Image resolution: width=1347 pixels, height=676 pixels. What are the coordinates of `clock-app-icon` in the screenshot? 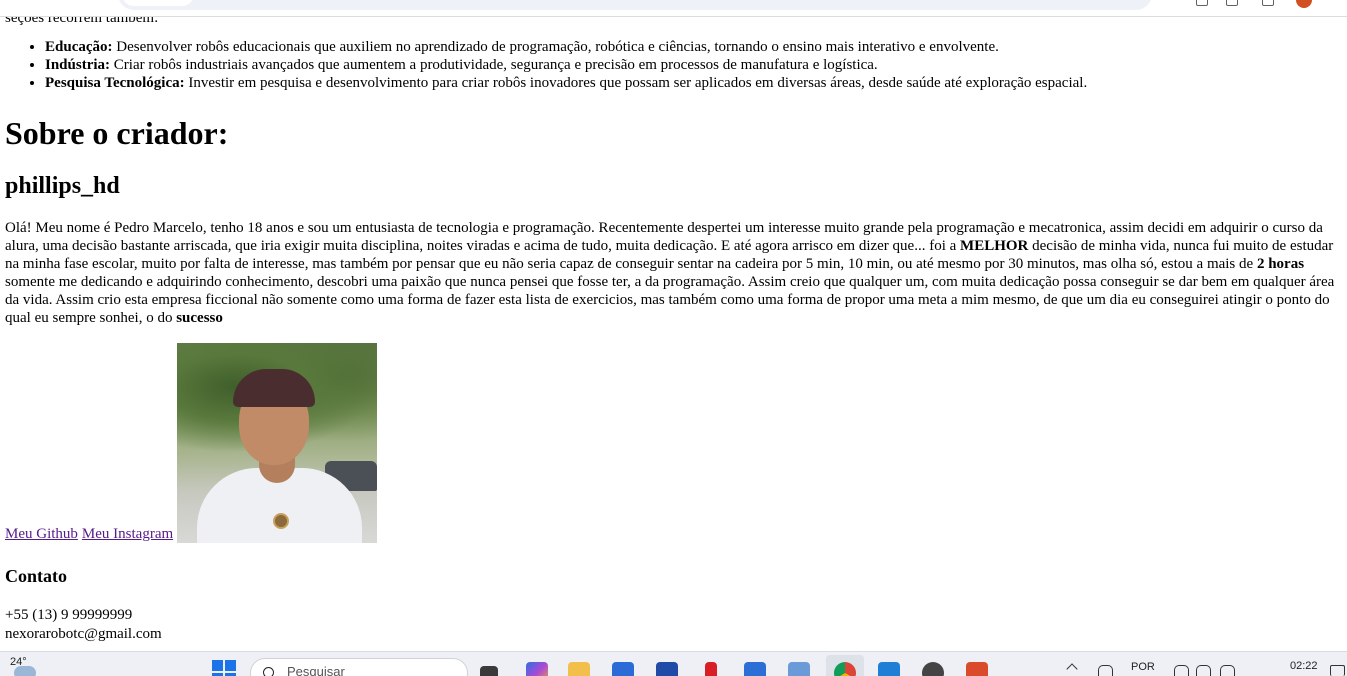 It's located at (933, 669).